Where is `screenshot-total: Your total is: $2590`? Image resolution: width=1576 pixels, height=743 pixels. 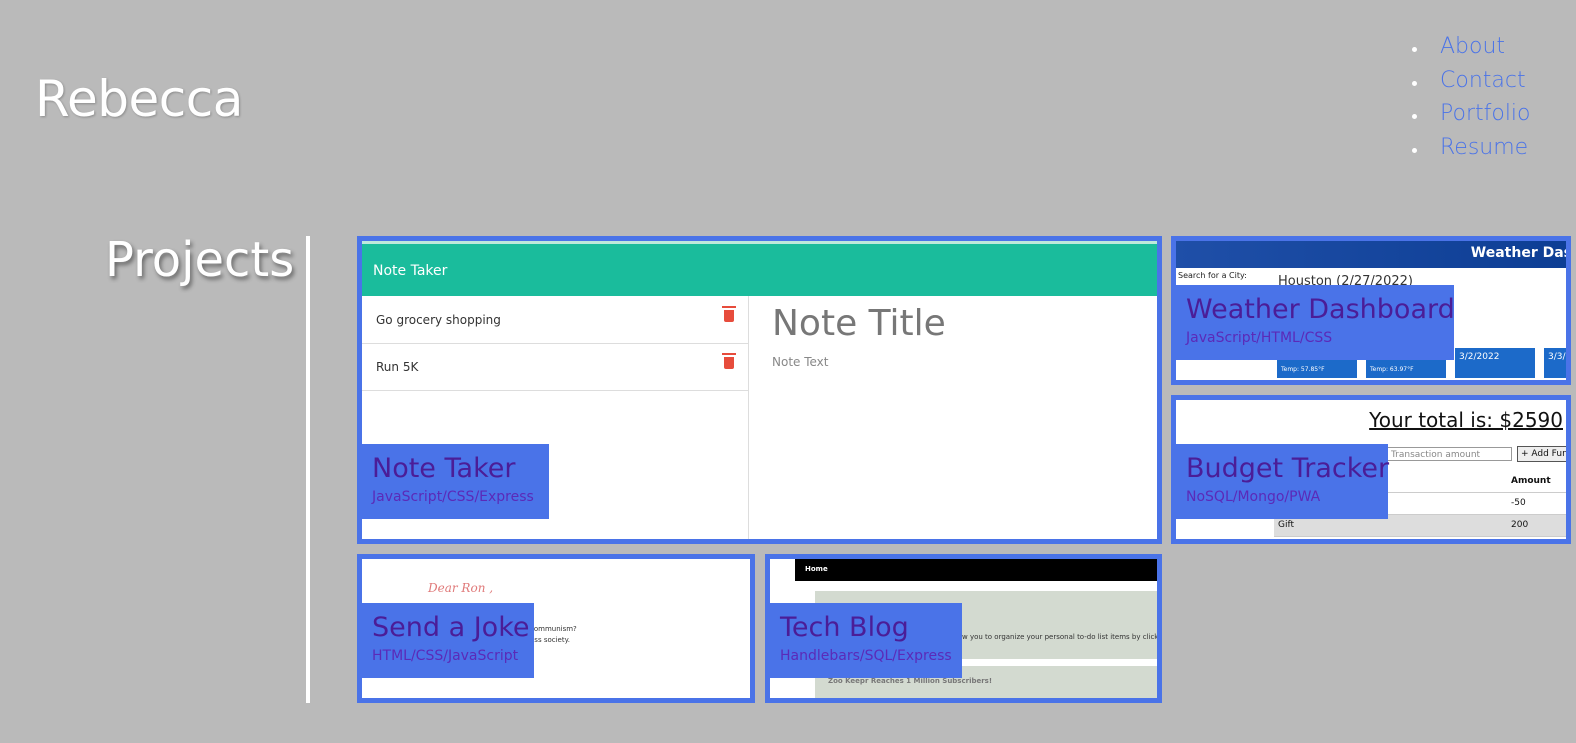 screenshot-total: Your total is: $2590 is located at coordinates (1466, 420).